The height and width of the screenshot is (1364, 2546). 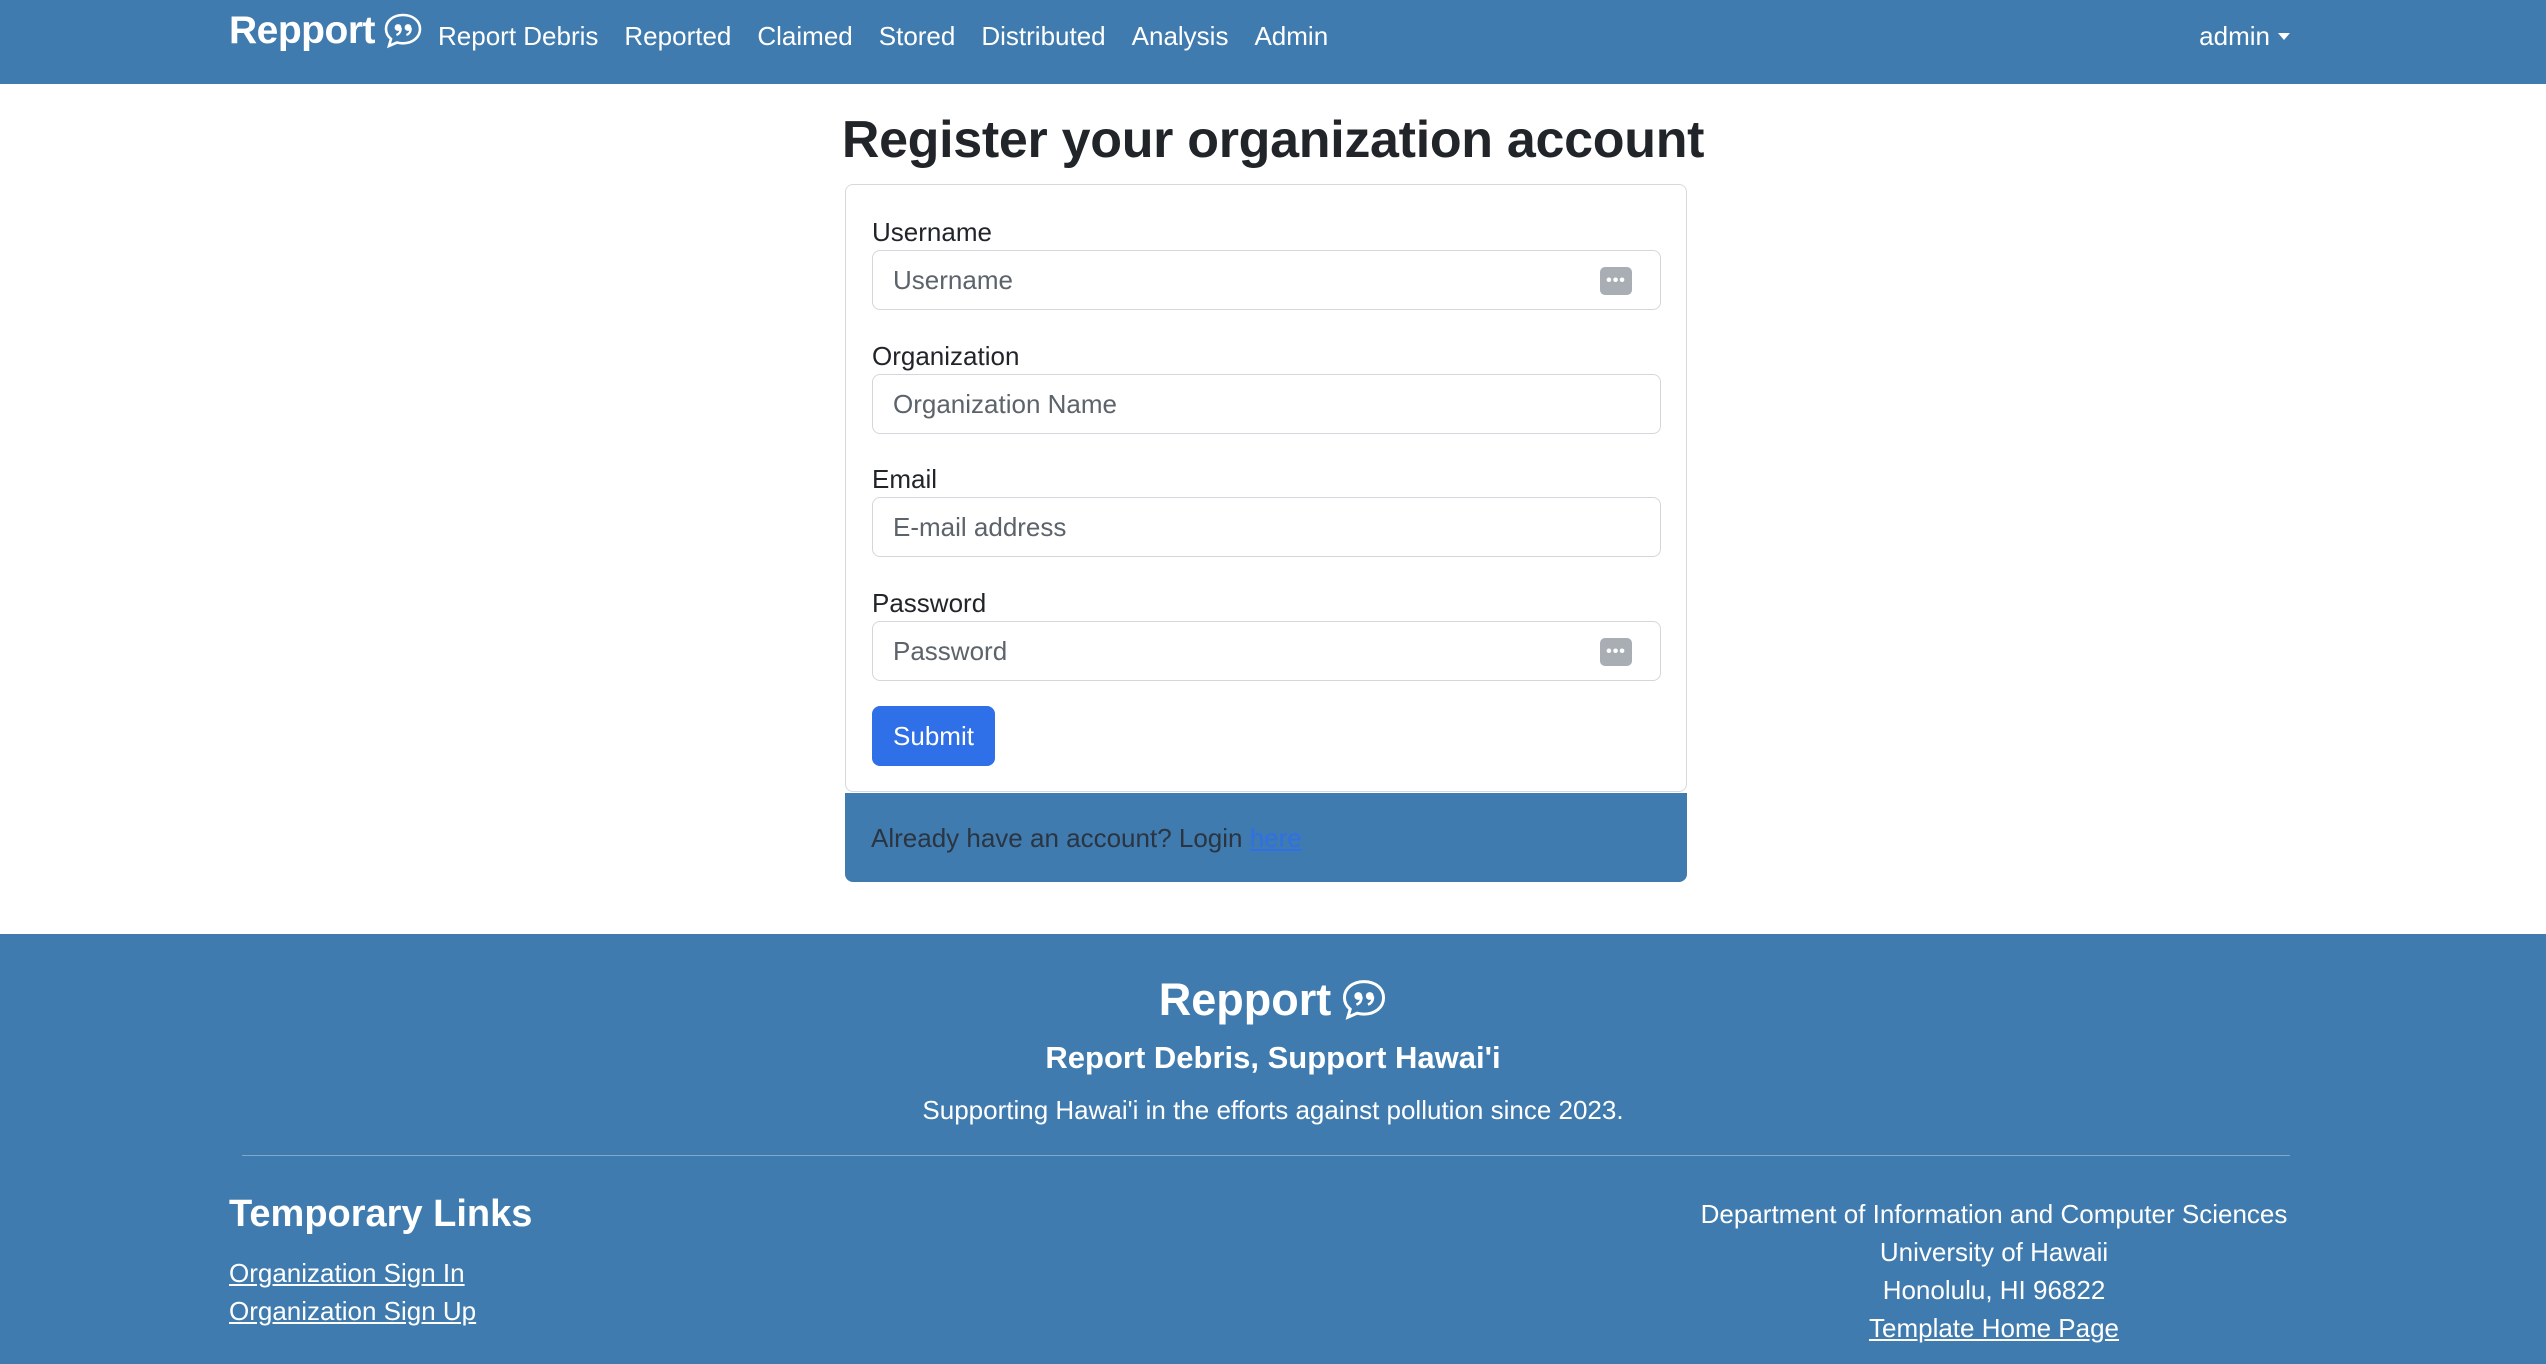 I want to click on organization-sign-up-link: Organization Sign Up, so click(x=352, y=1311).